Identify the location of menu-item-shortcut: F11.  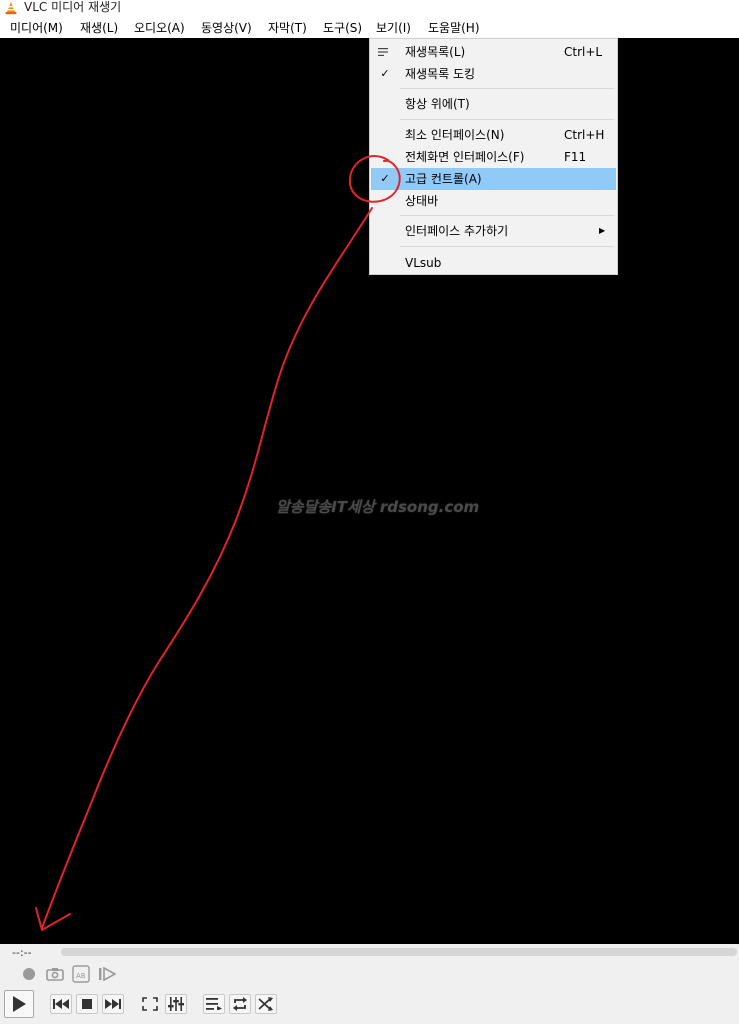
(575, 157).